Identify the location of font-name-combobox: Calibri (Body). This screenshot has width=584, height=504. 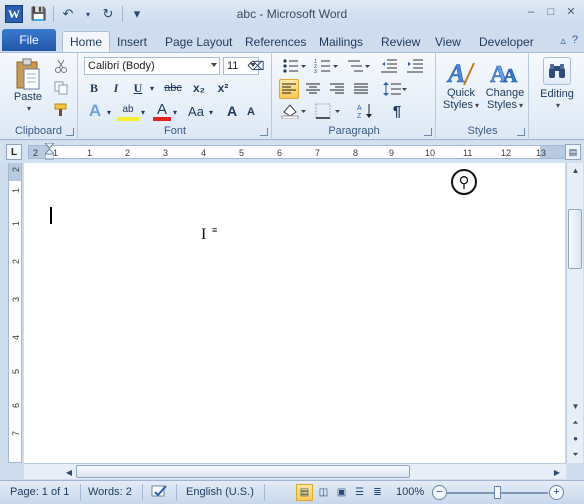
(152, 66).